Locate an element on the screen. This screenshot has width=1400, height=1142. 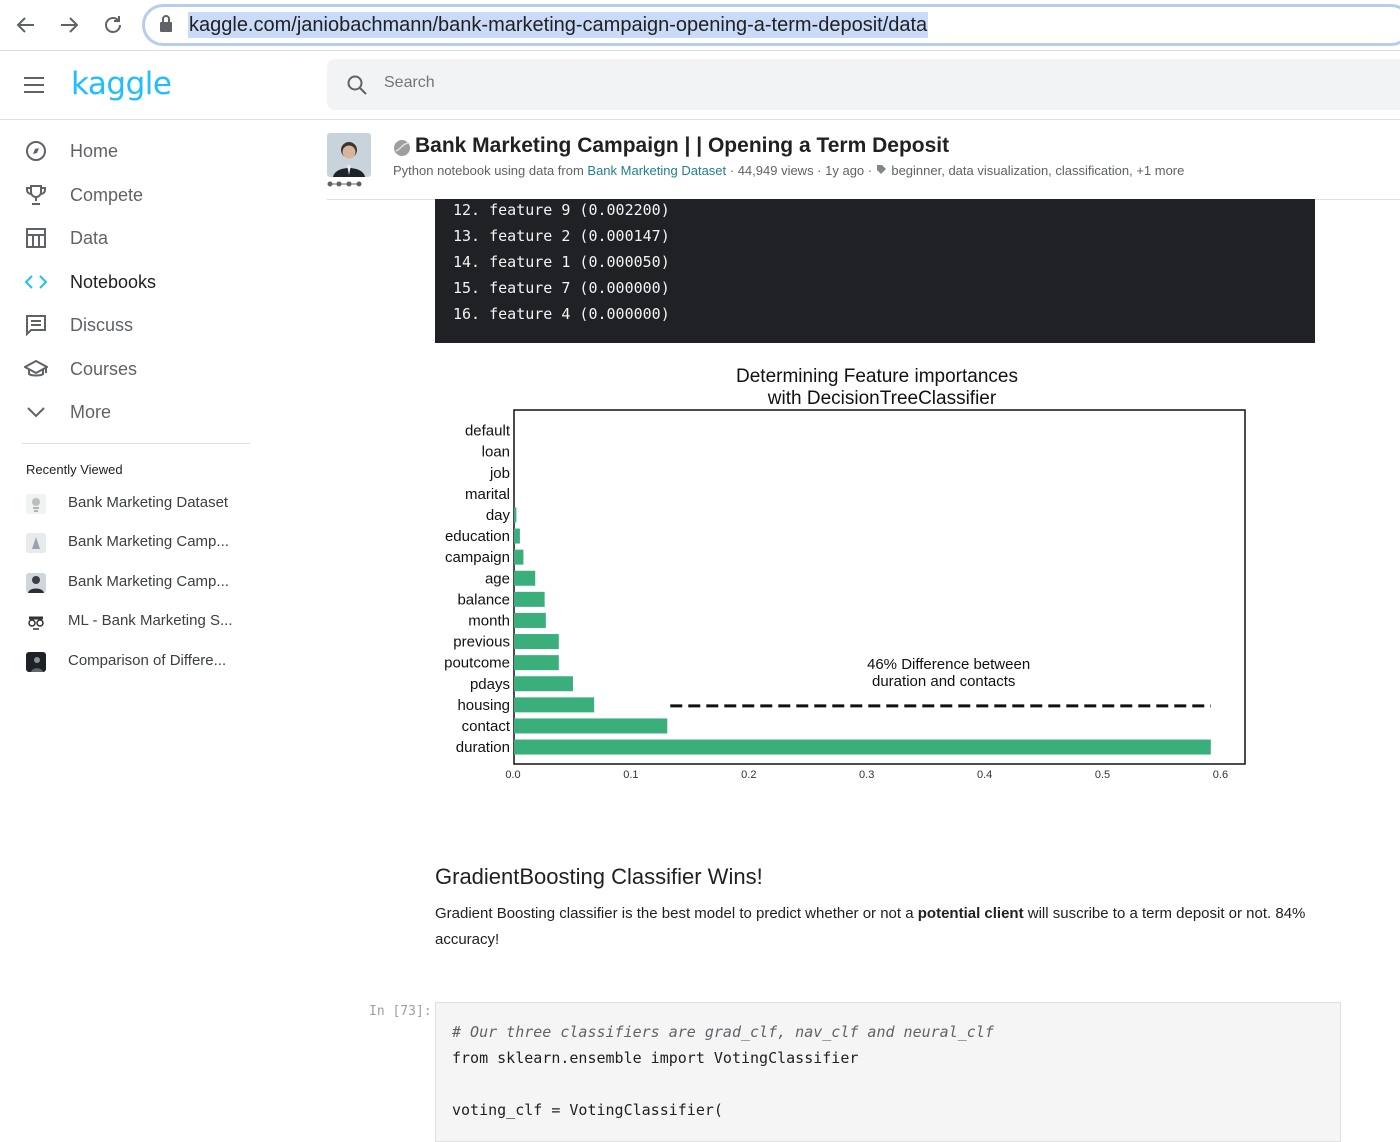
console-line: 15. feature 7 (0.000000) is located at coordinates (561, 288).